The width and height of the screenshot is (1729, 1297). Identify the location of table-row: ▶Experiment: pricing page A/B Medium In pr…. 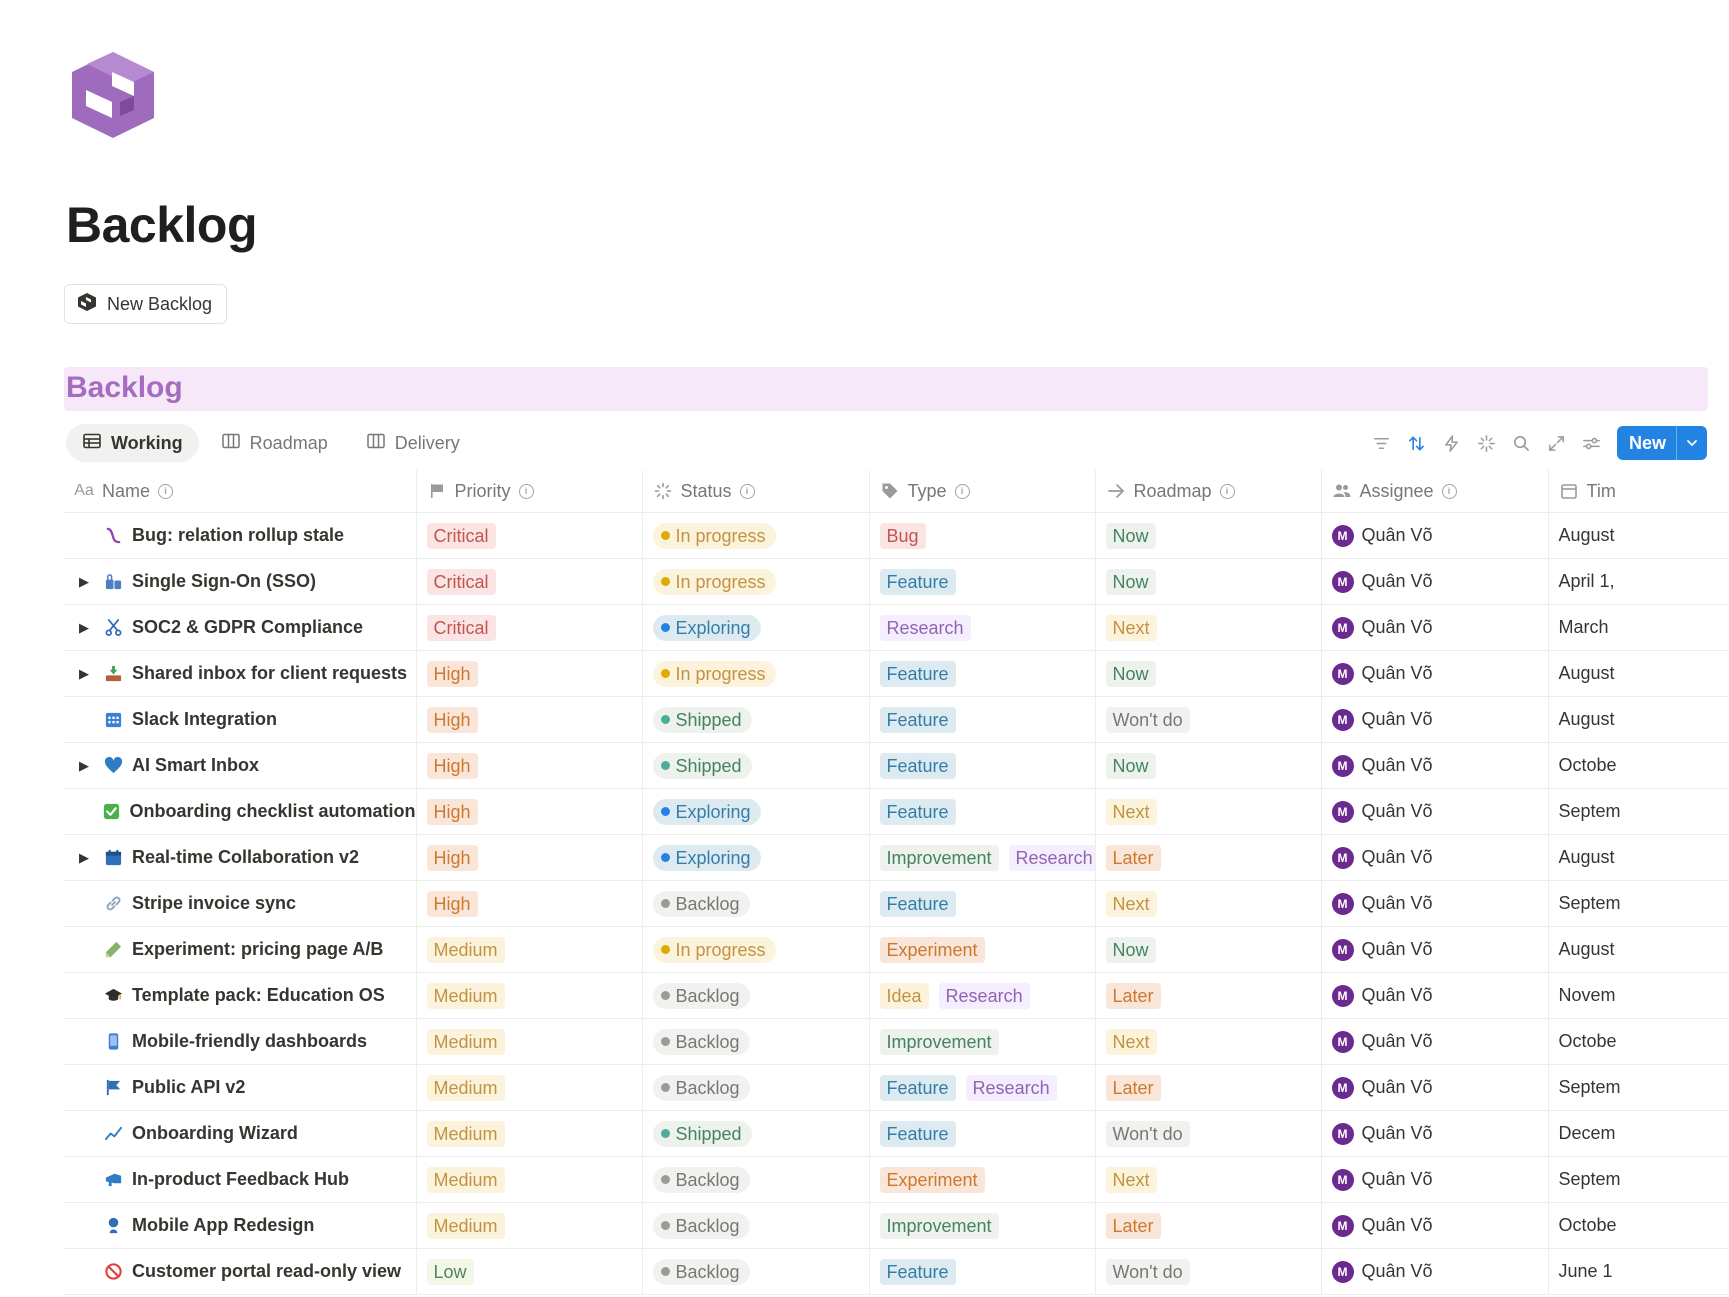
(896, 949).